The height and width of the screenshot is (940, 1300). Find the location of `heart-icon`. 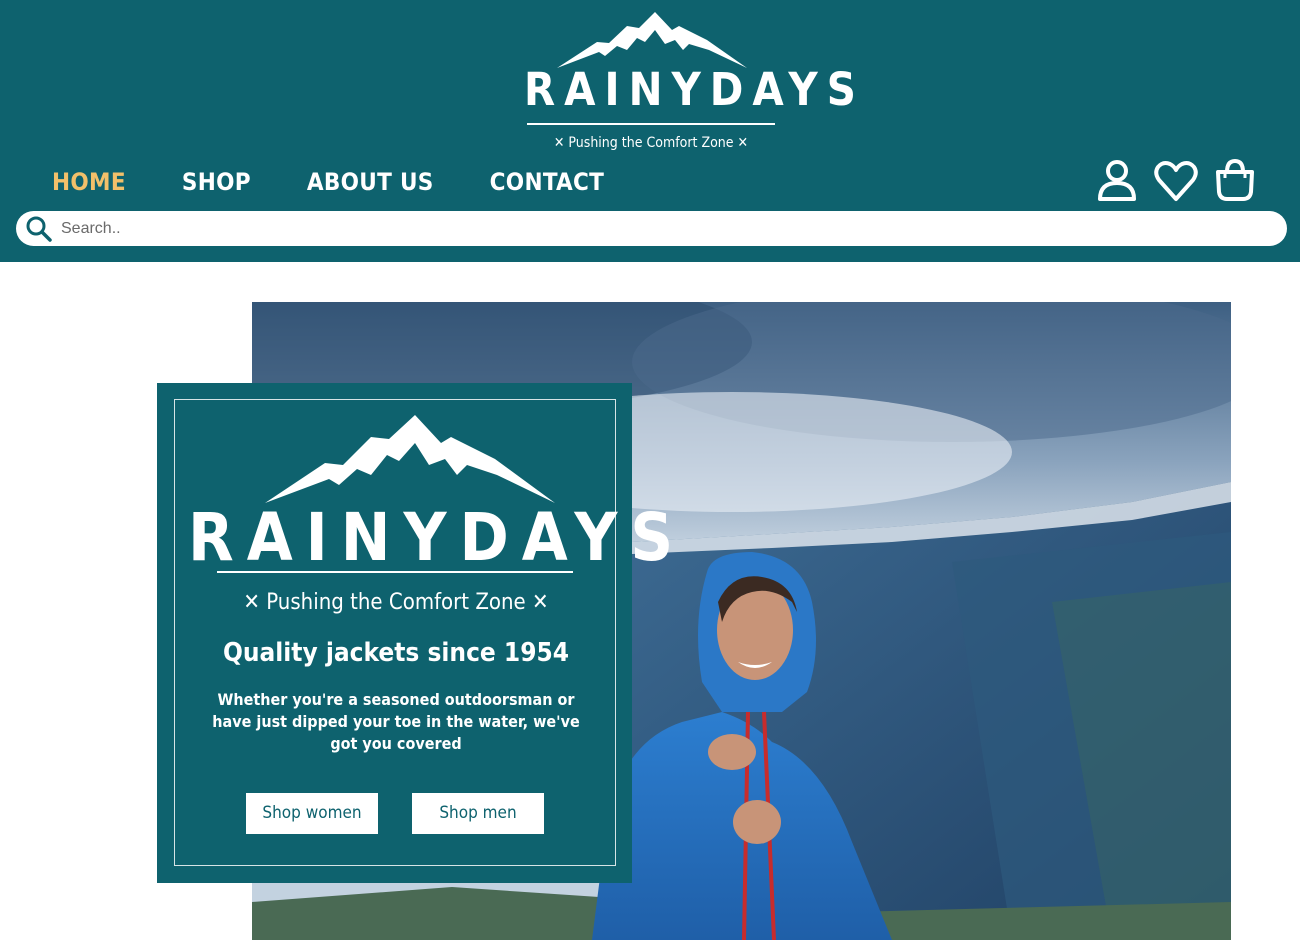

heart-icon is located at coordinates (1176, 180).